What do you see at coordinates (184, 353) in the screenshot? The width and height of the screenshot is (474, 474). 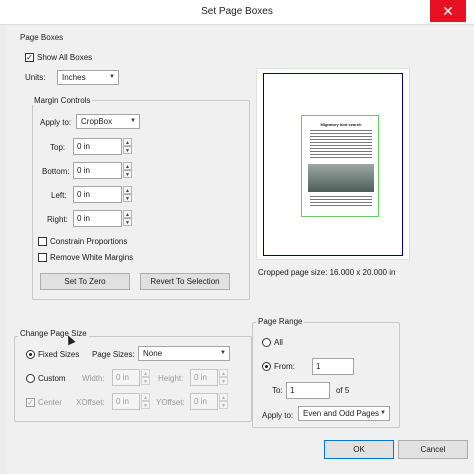 I see `page-sizes-select: None ▼` at bounding box center [184, 353].